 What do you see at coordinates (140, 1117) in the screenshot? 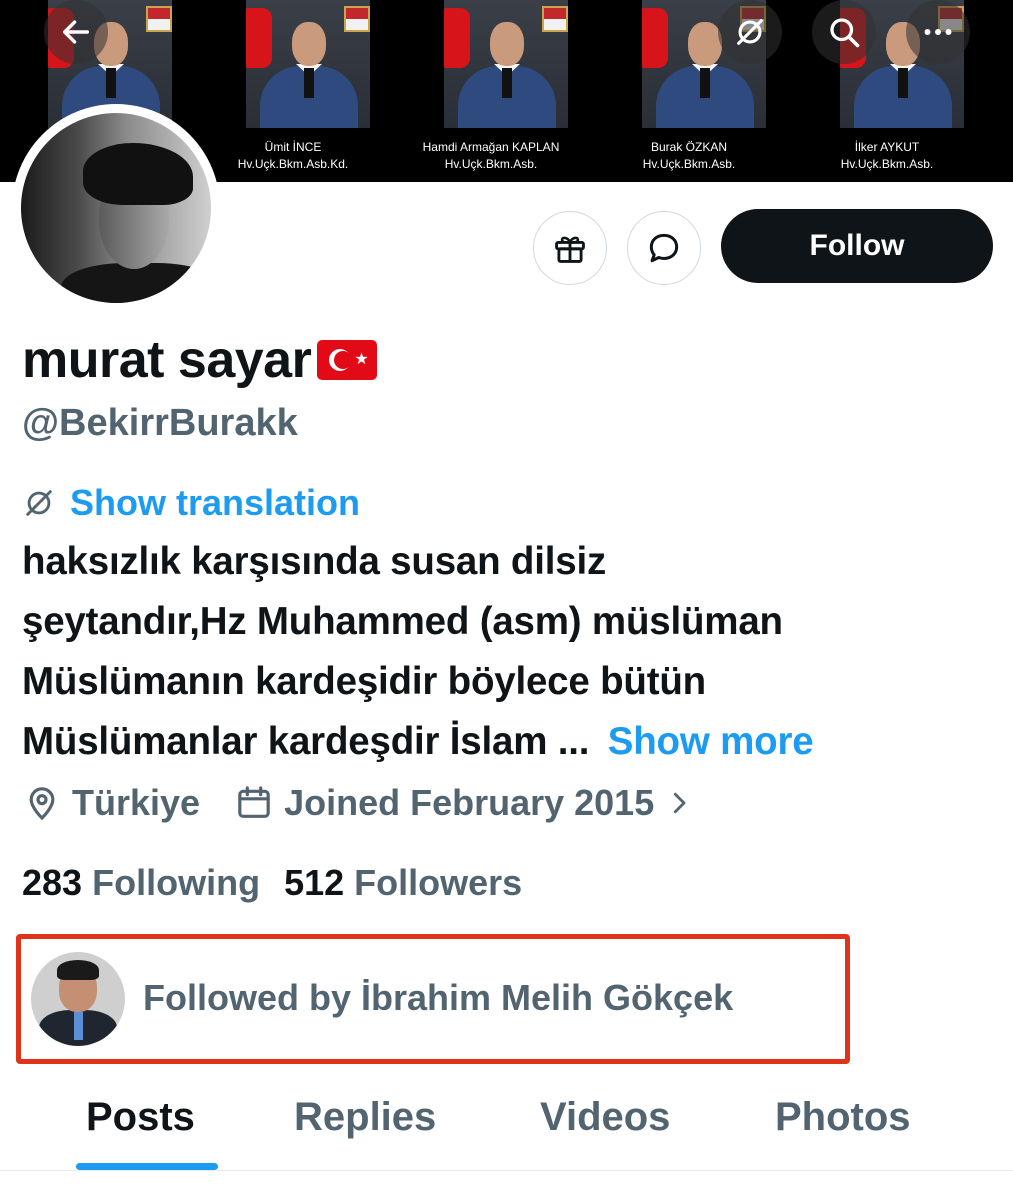
I see `tab-posts: Posts` at bounding box center [140, 1117].